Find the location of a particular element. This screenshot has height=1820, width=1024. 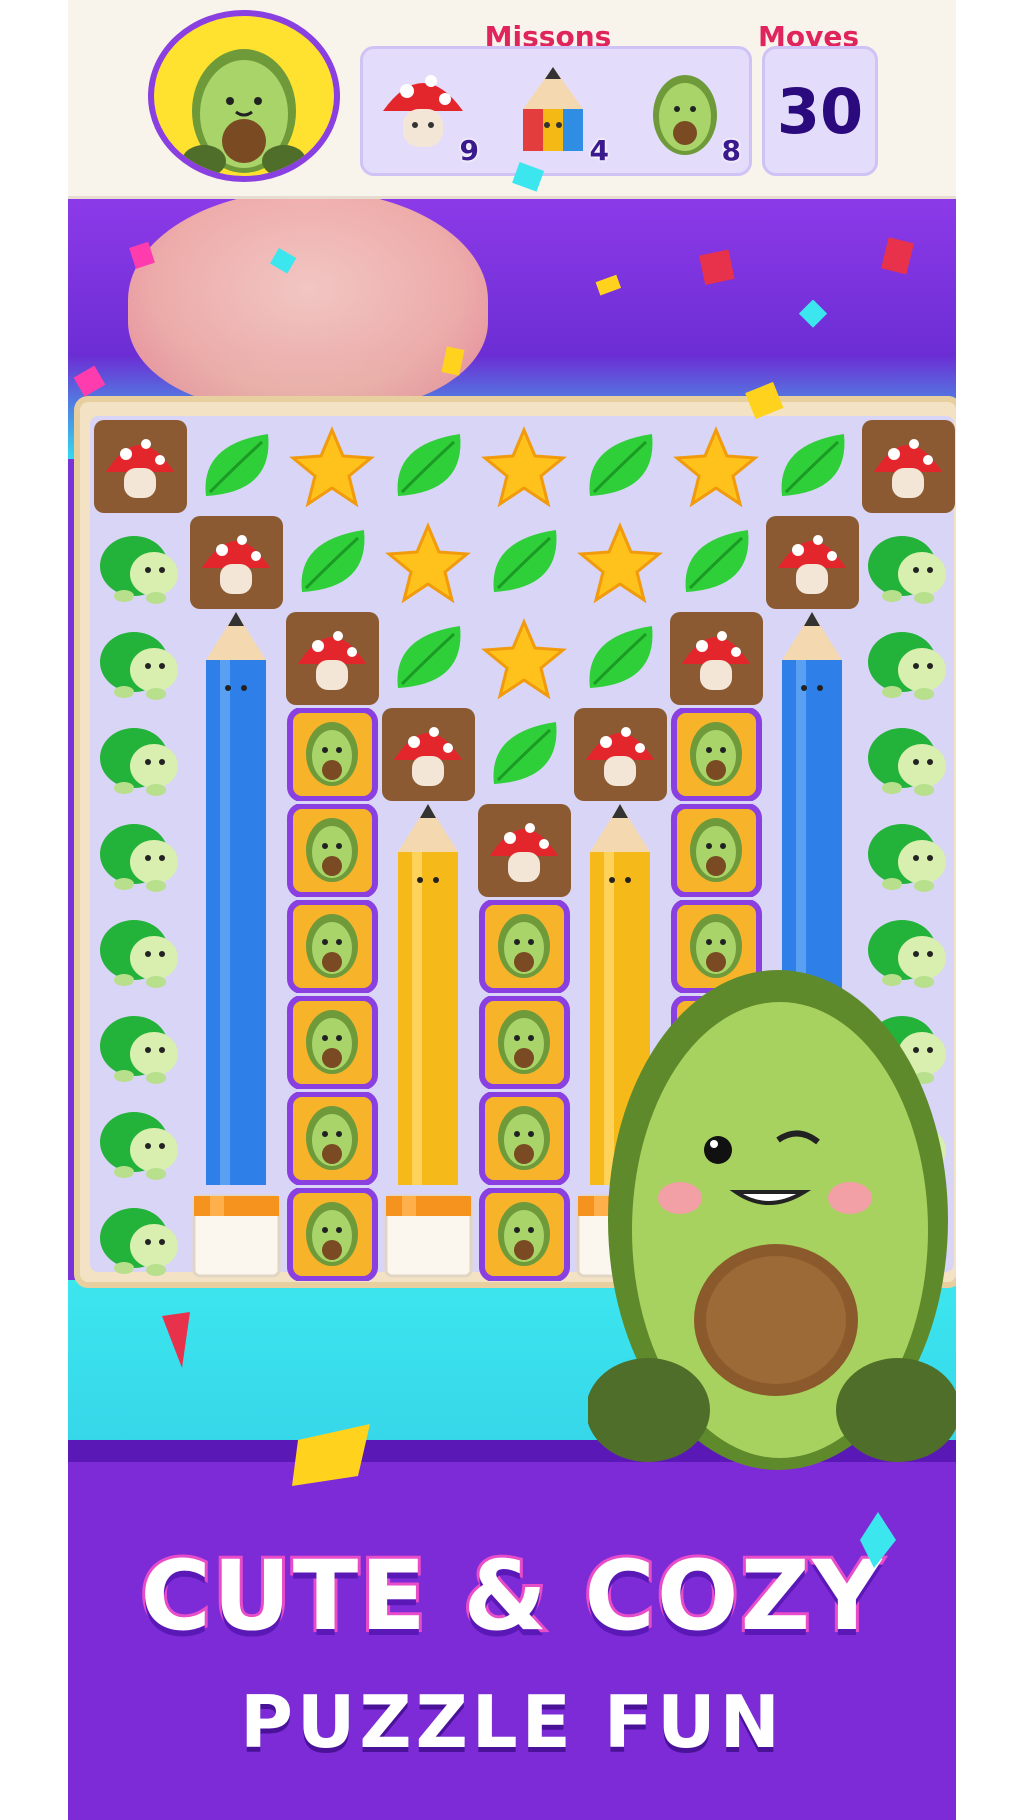

mission-pencil: 4 is located at coordinates (558, 114).